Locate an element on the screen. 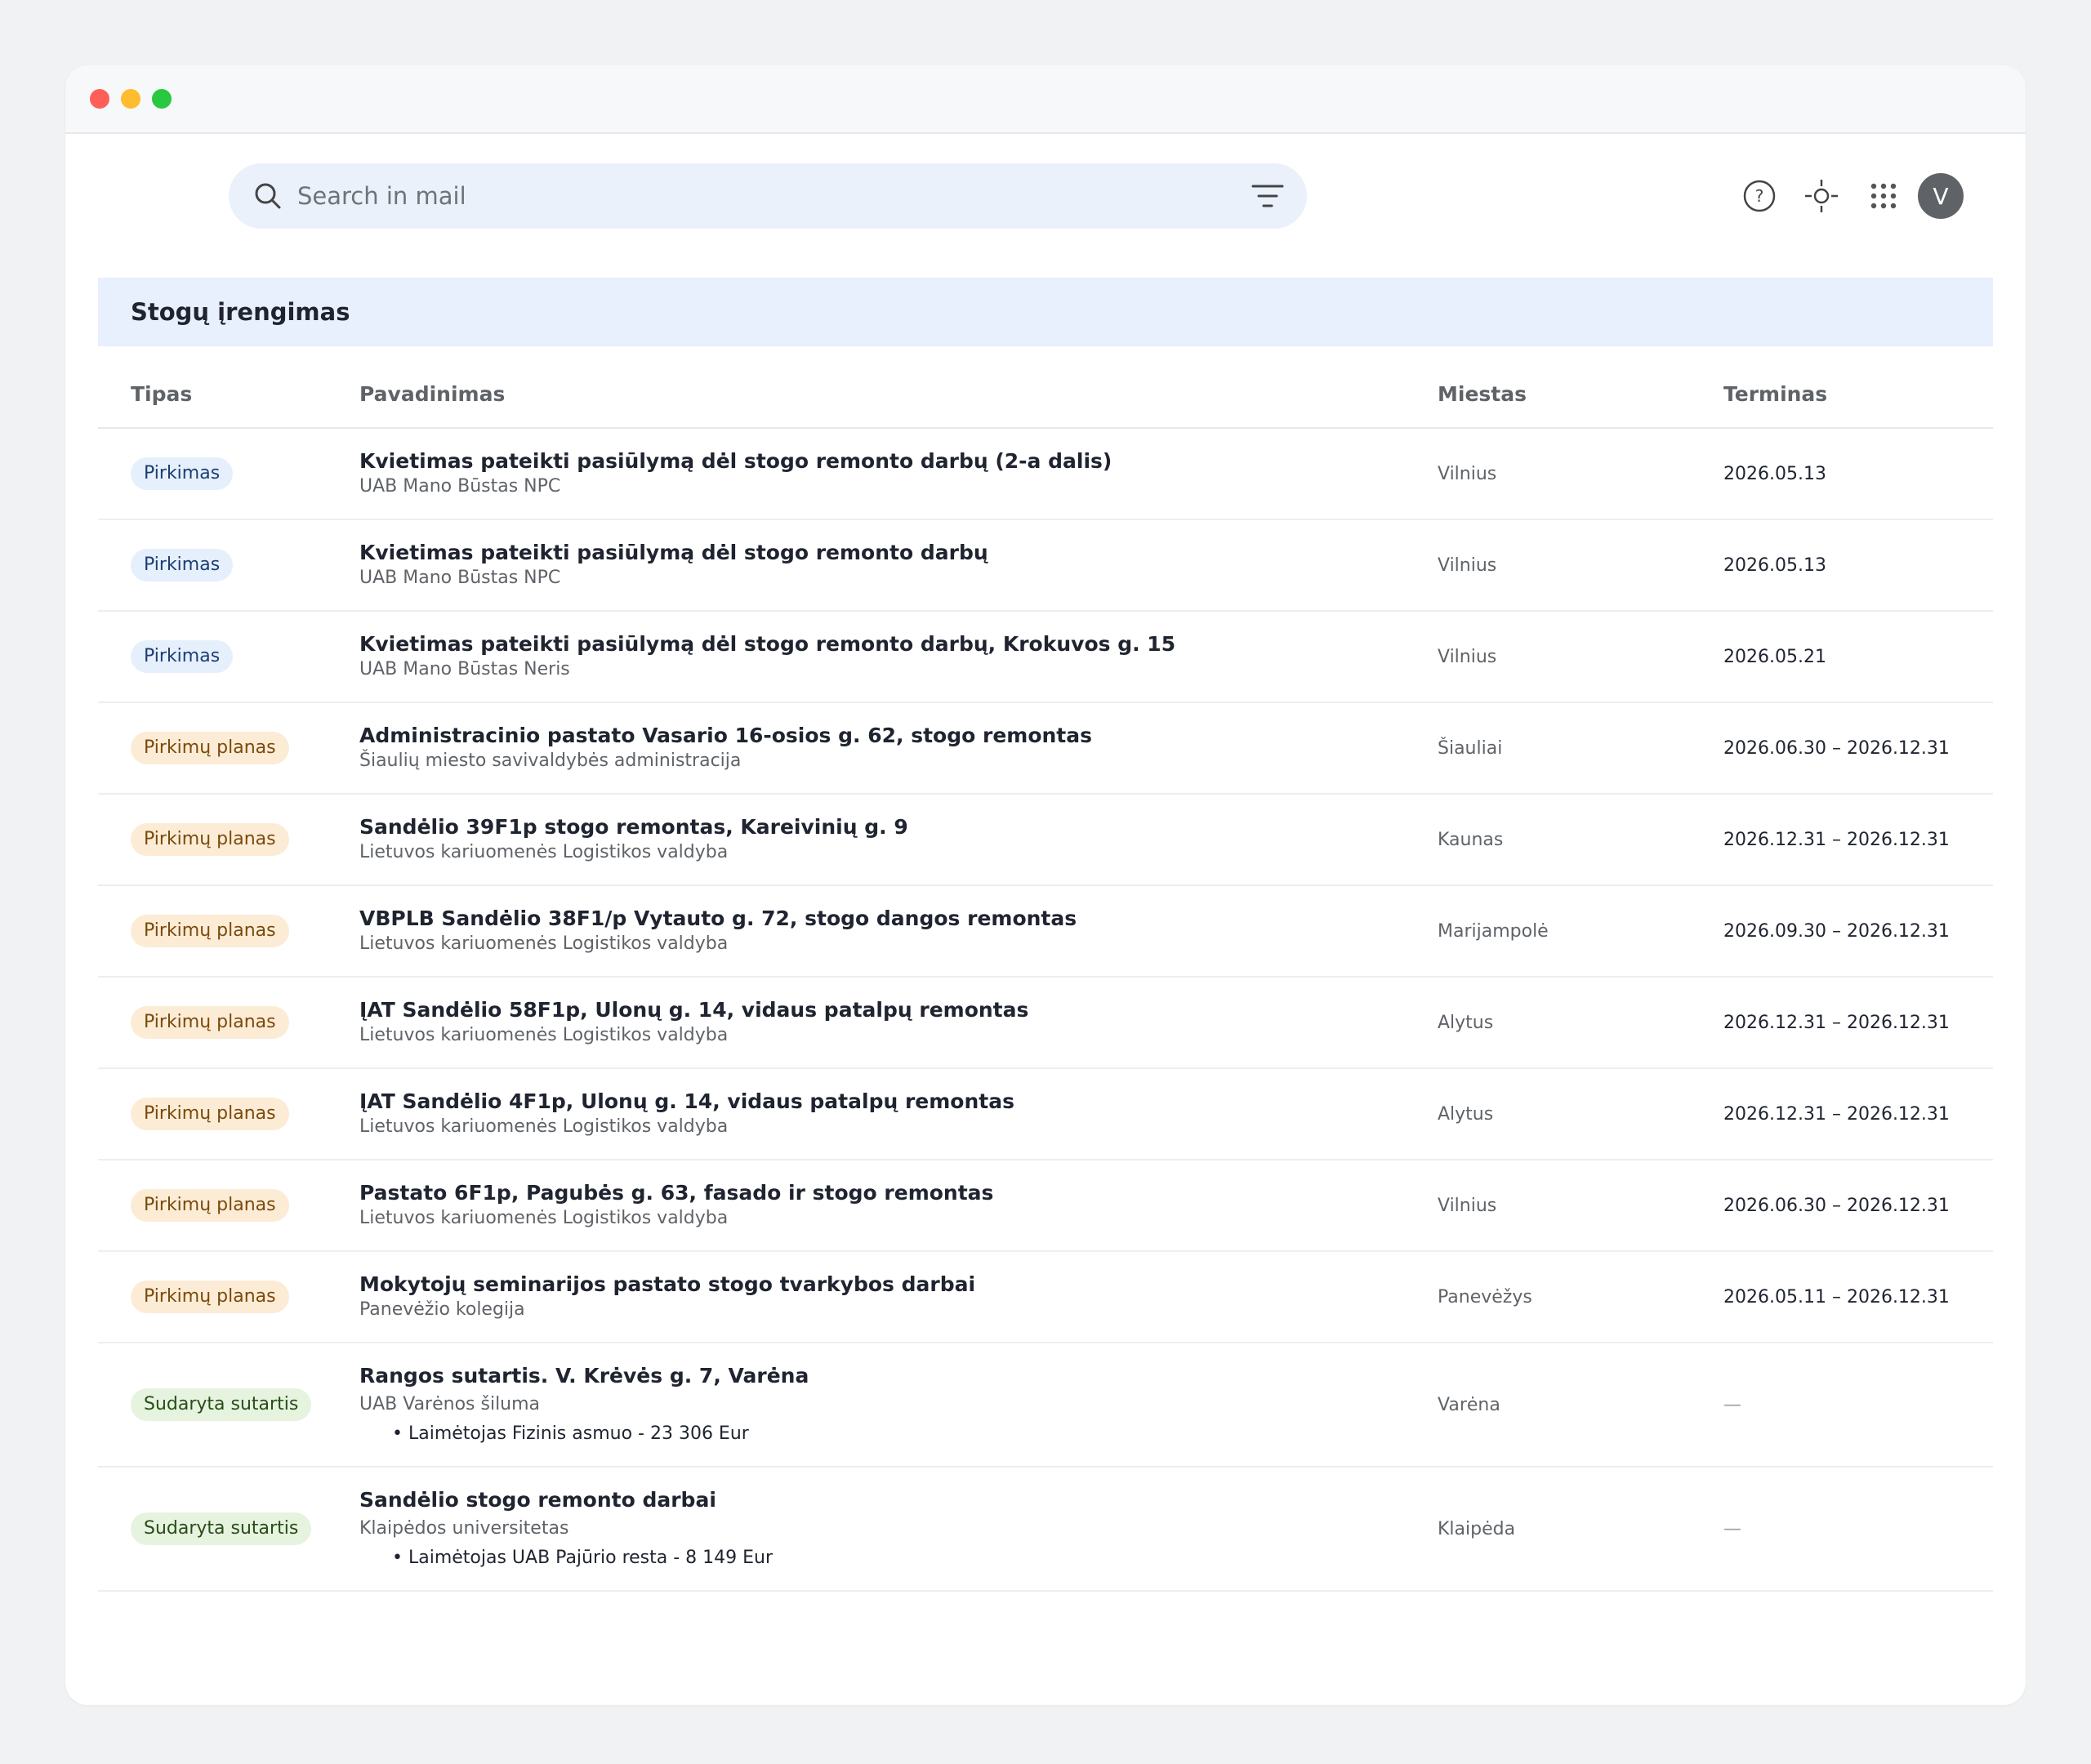 The image size is (2091, 1764). type-cell: Pirkimas is located at coordinates (228, 657).